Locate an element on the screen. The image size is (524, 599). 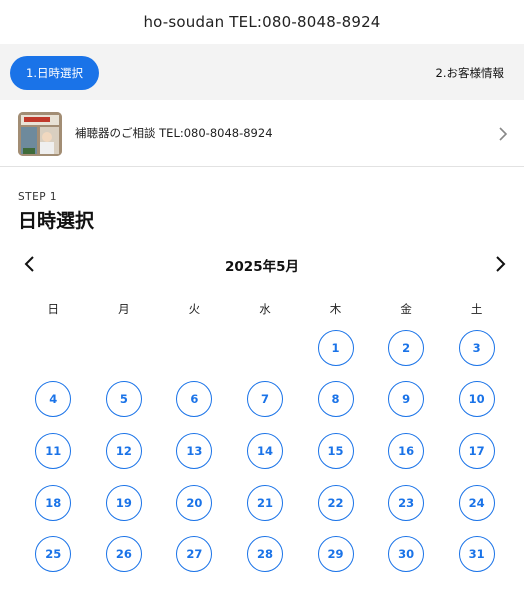
calendar-cell: 15 is located at coordinates (335, 451).